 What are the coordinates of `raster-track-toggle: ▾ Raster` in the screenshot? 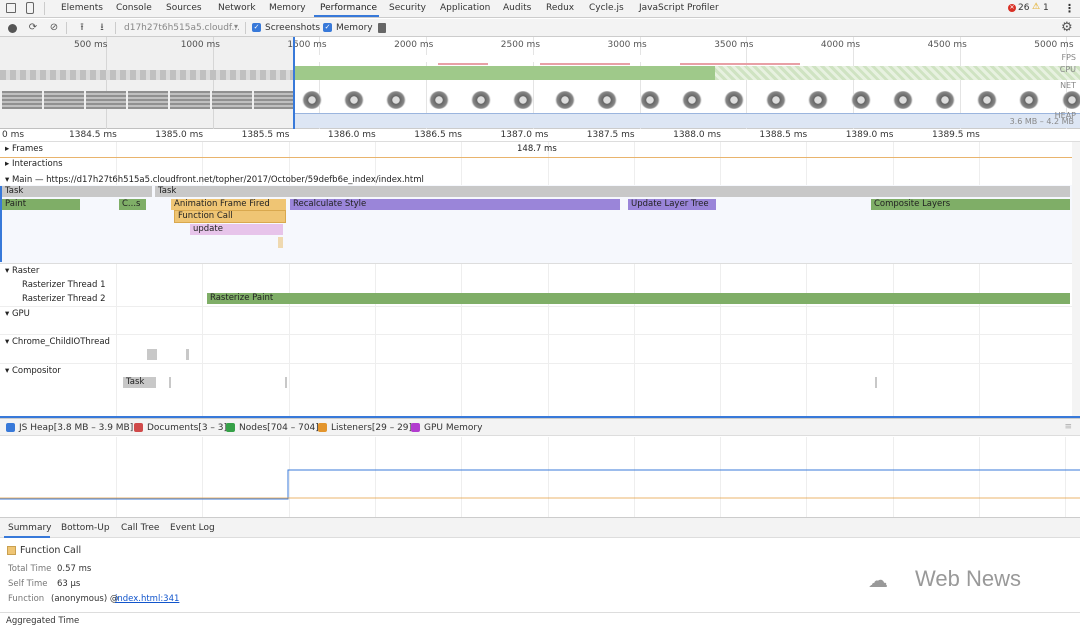 It's located at (22, 271).